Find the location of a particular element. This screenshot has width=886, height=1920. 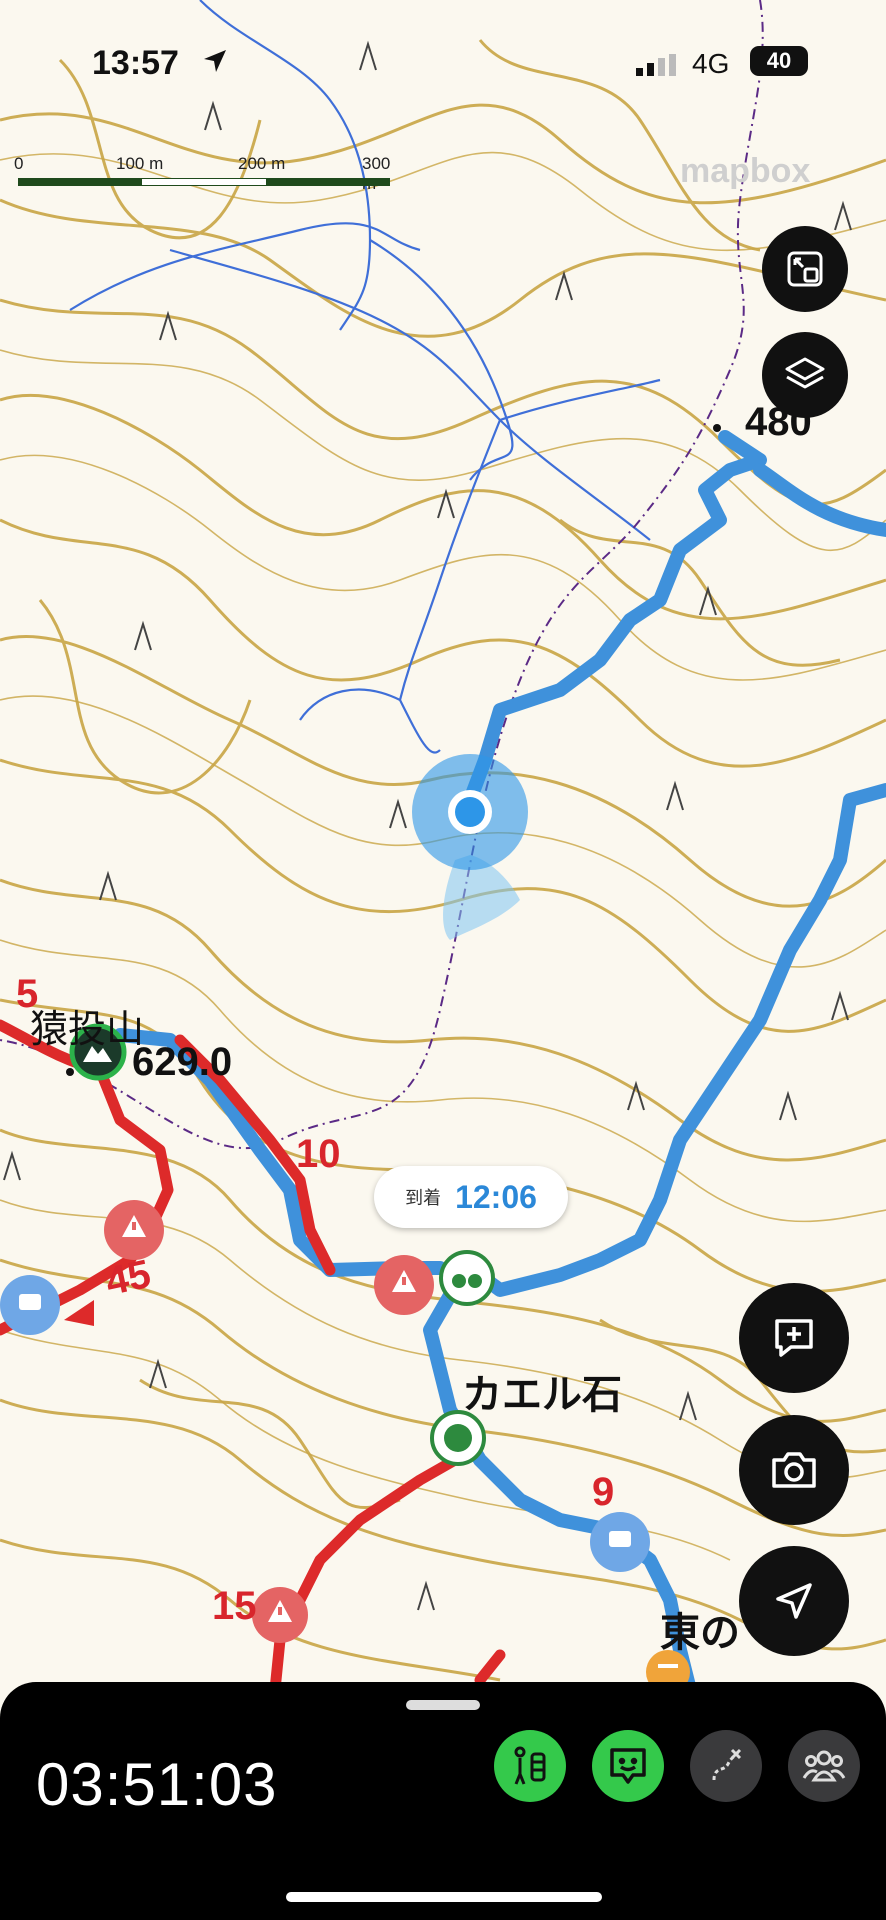

group-button is located at coordinates (824, 1766).